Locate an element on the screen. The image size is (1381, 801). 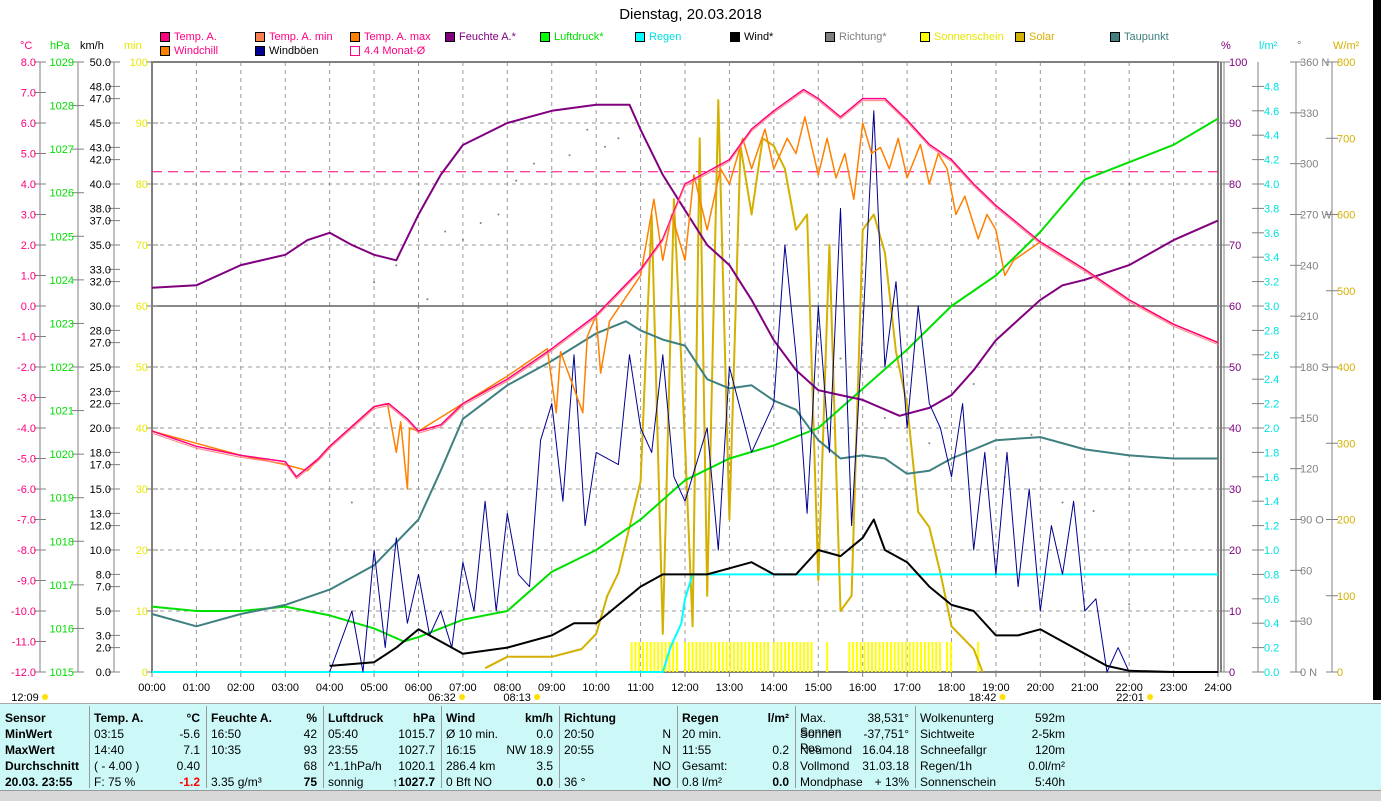
celsius-tick-label: -4.0 is located at coordinates (26, 429).